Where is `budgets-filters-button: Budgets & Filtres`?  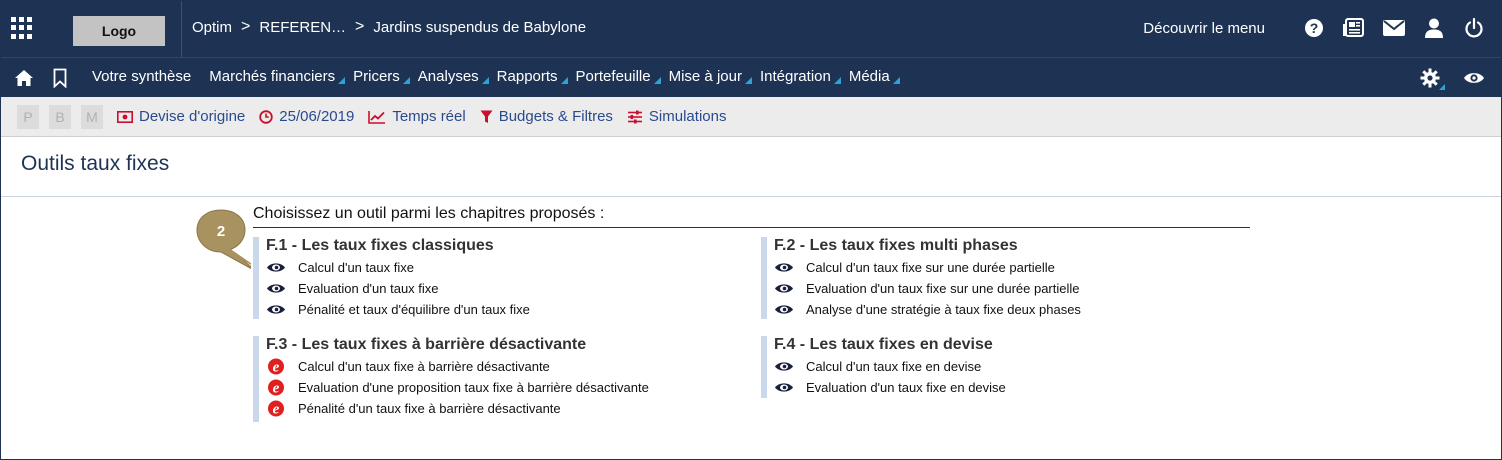
budgets-filters-button: Budgets & Filtres is located at coordinates (546, 116).